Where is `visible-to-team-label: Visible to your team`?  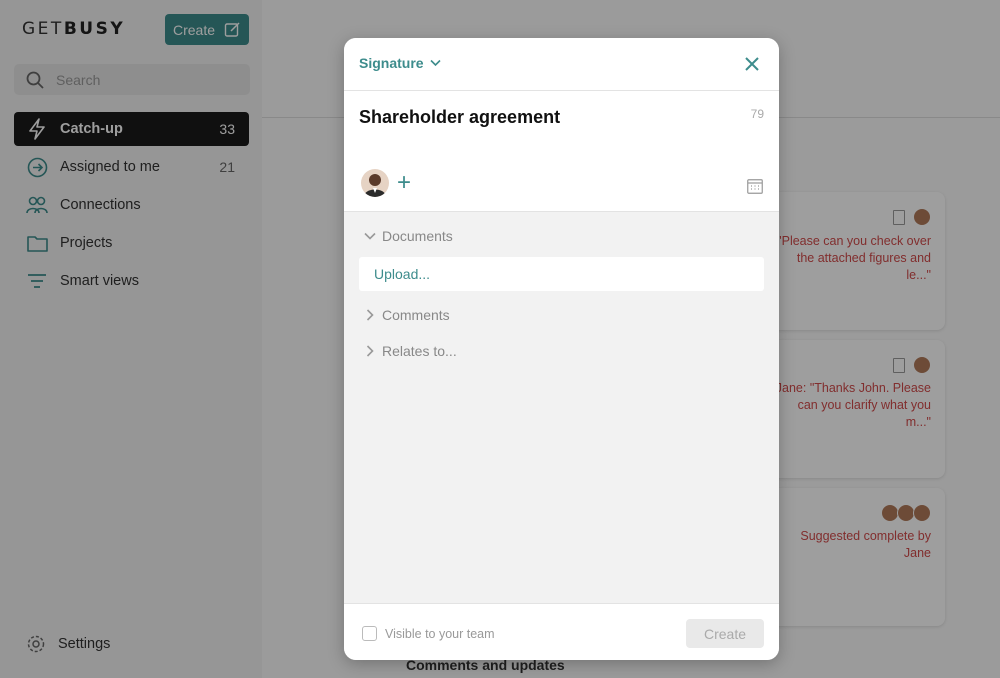 visible-to-team-label: Visible to your team is located at coordinates (440, 633).